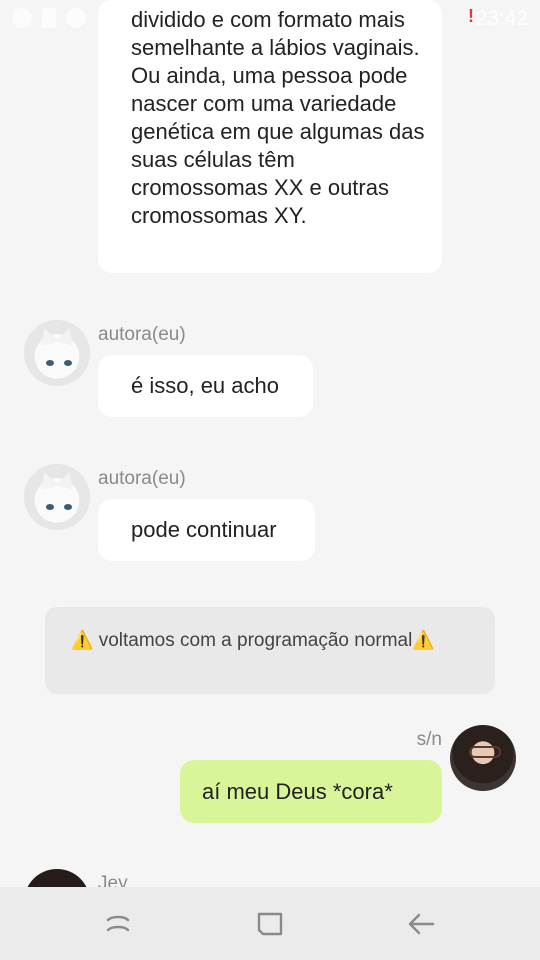  I want to click on navigation-bar, so click(270, 923).